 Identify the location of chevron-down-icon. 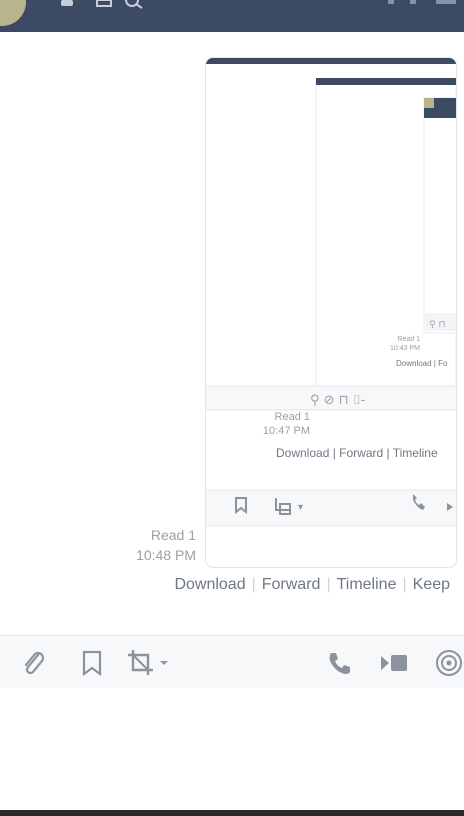
(164, 663).